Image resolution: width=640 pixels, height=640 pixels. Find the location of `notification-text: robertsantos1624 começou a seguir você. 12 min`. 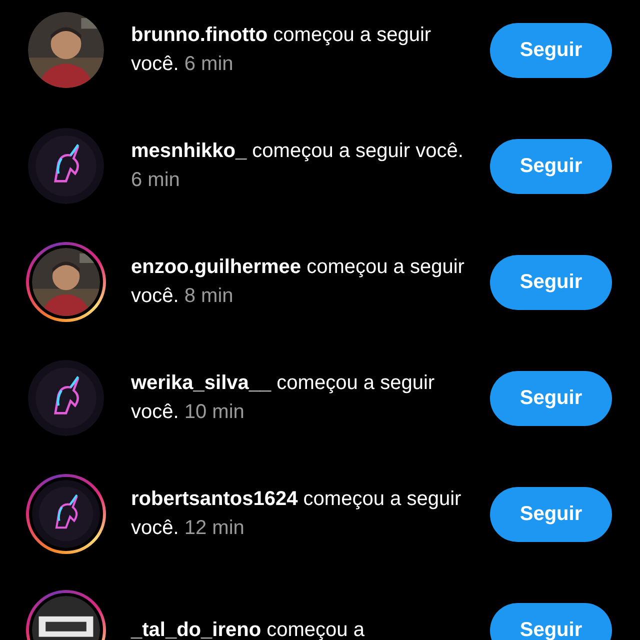

notification-text: robertsantos1624 começou a seguir você. 12 min is located at coordinates (296, 514).